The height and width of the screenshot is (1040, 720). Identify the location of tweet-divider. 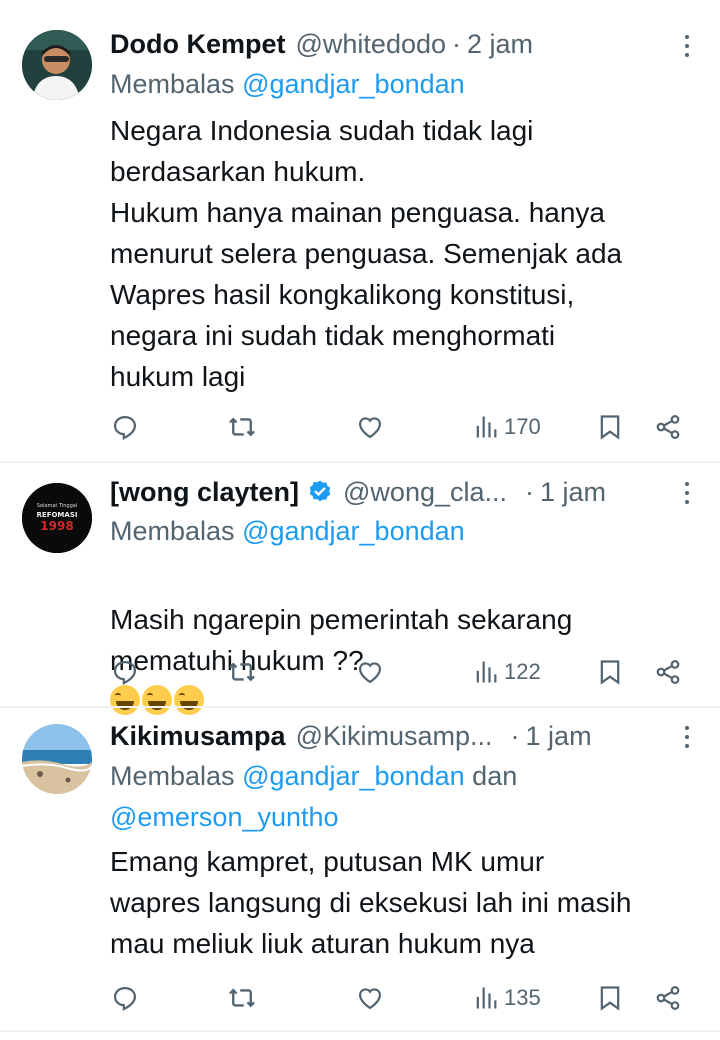
(360, 1031).